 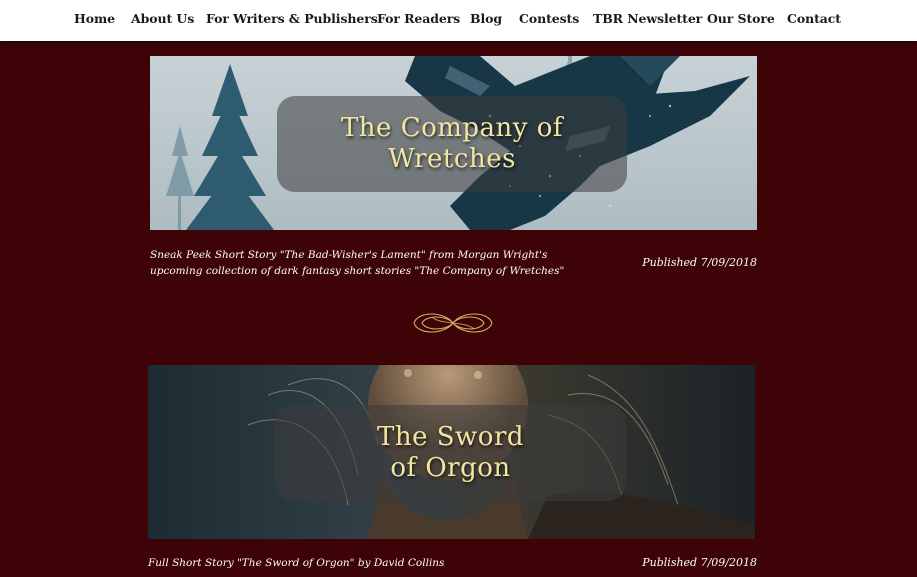 I want to click on ornamental-divider, so click(x=453, y=325).